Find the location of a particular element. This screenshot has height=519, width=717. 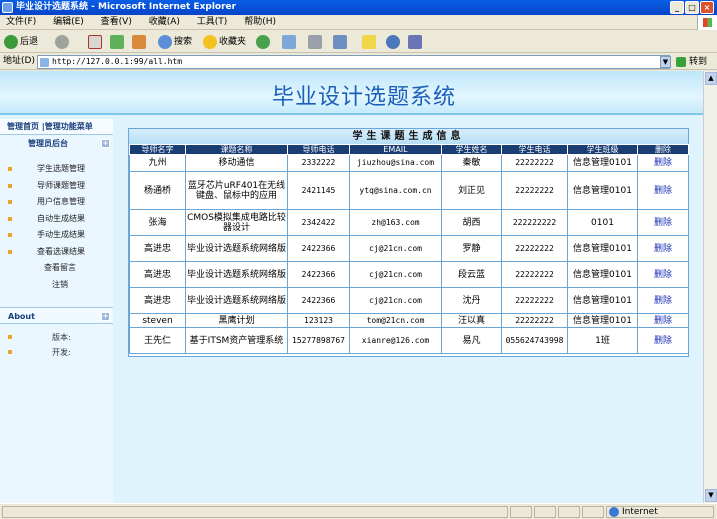

cell-student: 沈丹 is located at coordinates (471, 300).